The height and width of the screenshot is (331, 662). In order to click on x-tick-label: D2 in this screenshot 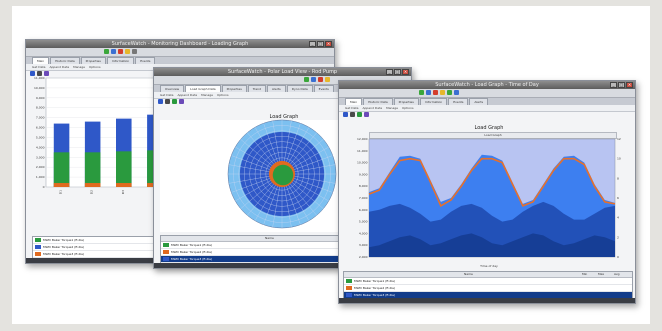, I will do `click(92, 192)`.